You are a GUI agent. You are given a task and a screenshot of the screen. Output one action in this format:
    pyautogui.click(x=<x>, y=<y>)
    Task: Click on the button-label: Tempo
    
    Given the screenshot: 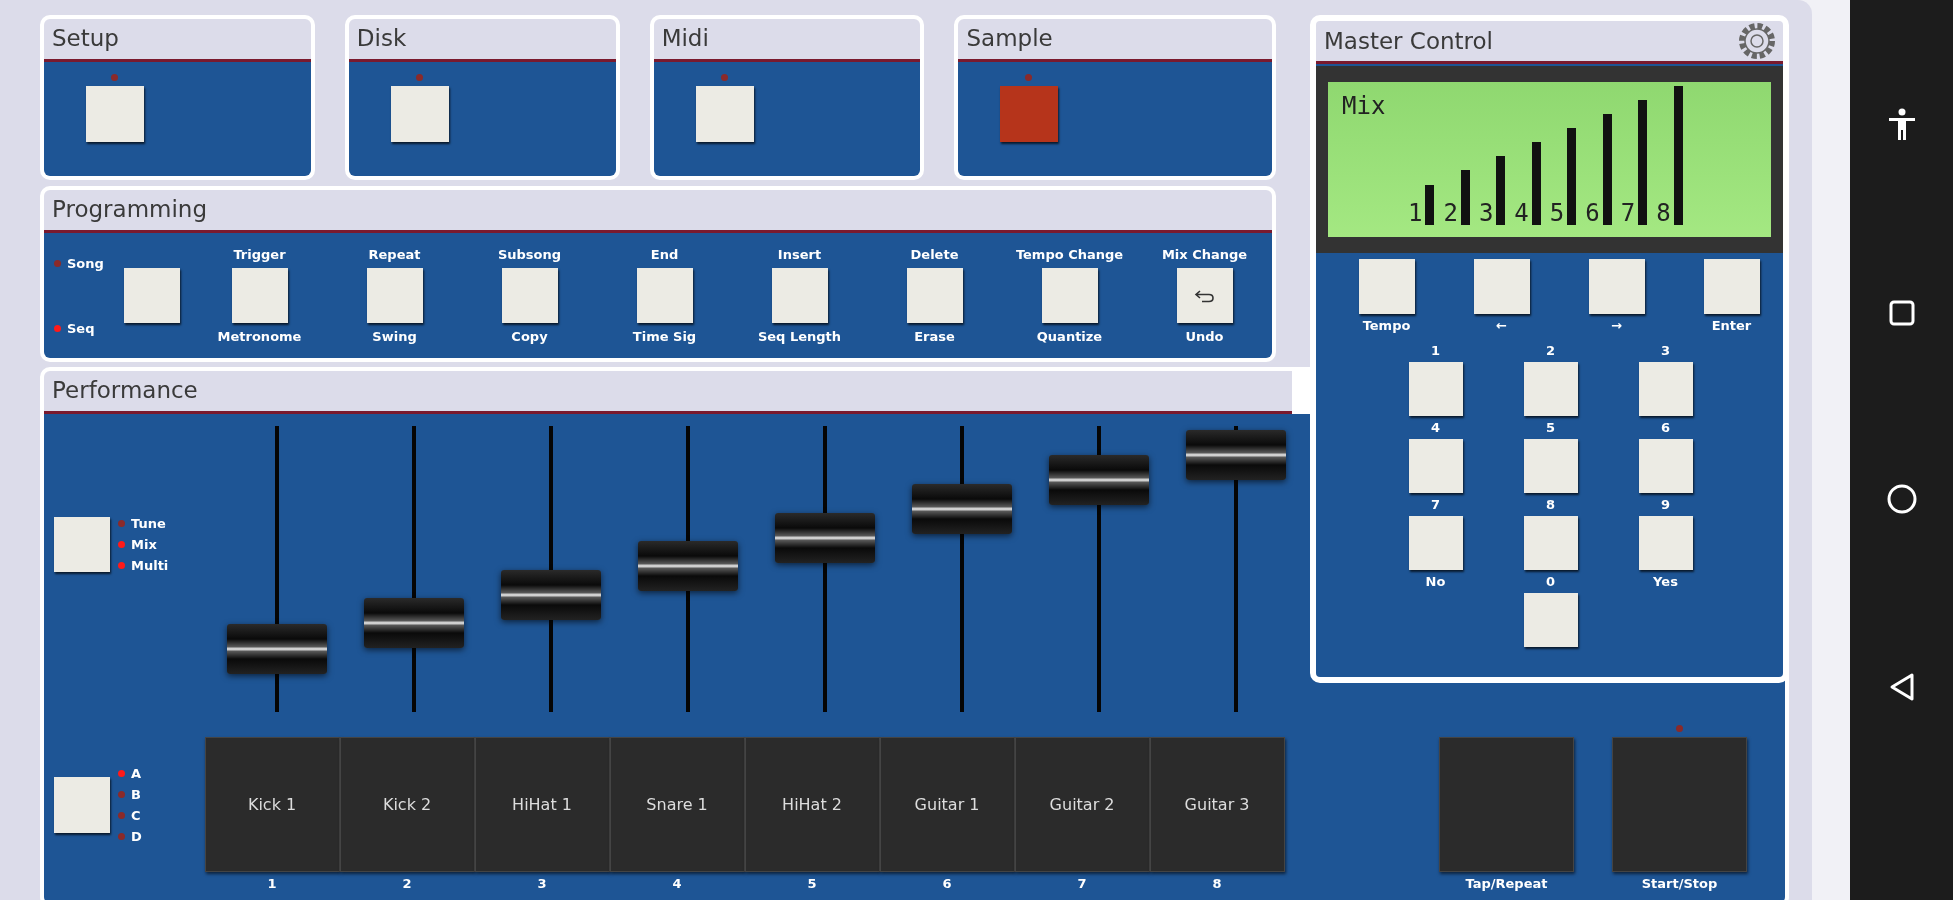 What is the action you would take?
    pyautogui.click(x=1386, y=325)
    